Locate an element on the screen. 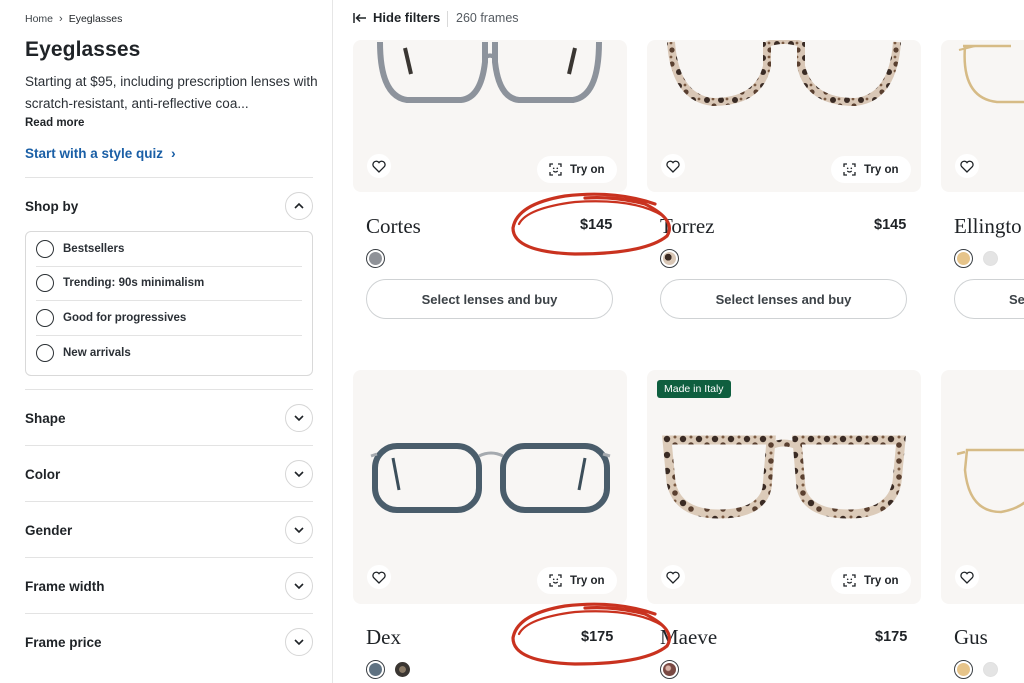 The height and width of the screenshot is (683, 1024). read-more-link: Read more is located at coordinates (54, 123).